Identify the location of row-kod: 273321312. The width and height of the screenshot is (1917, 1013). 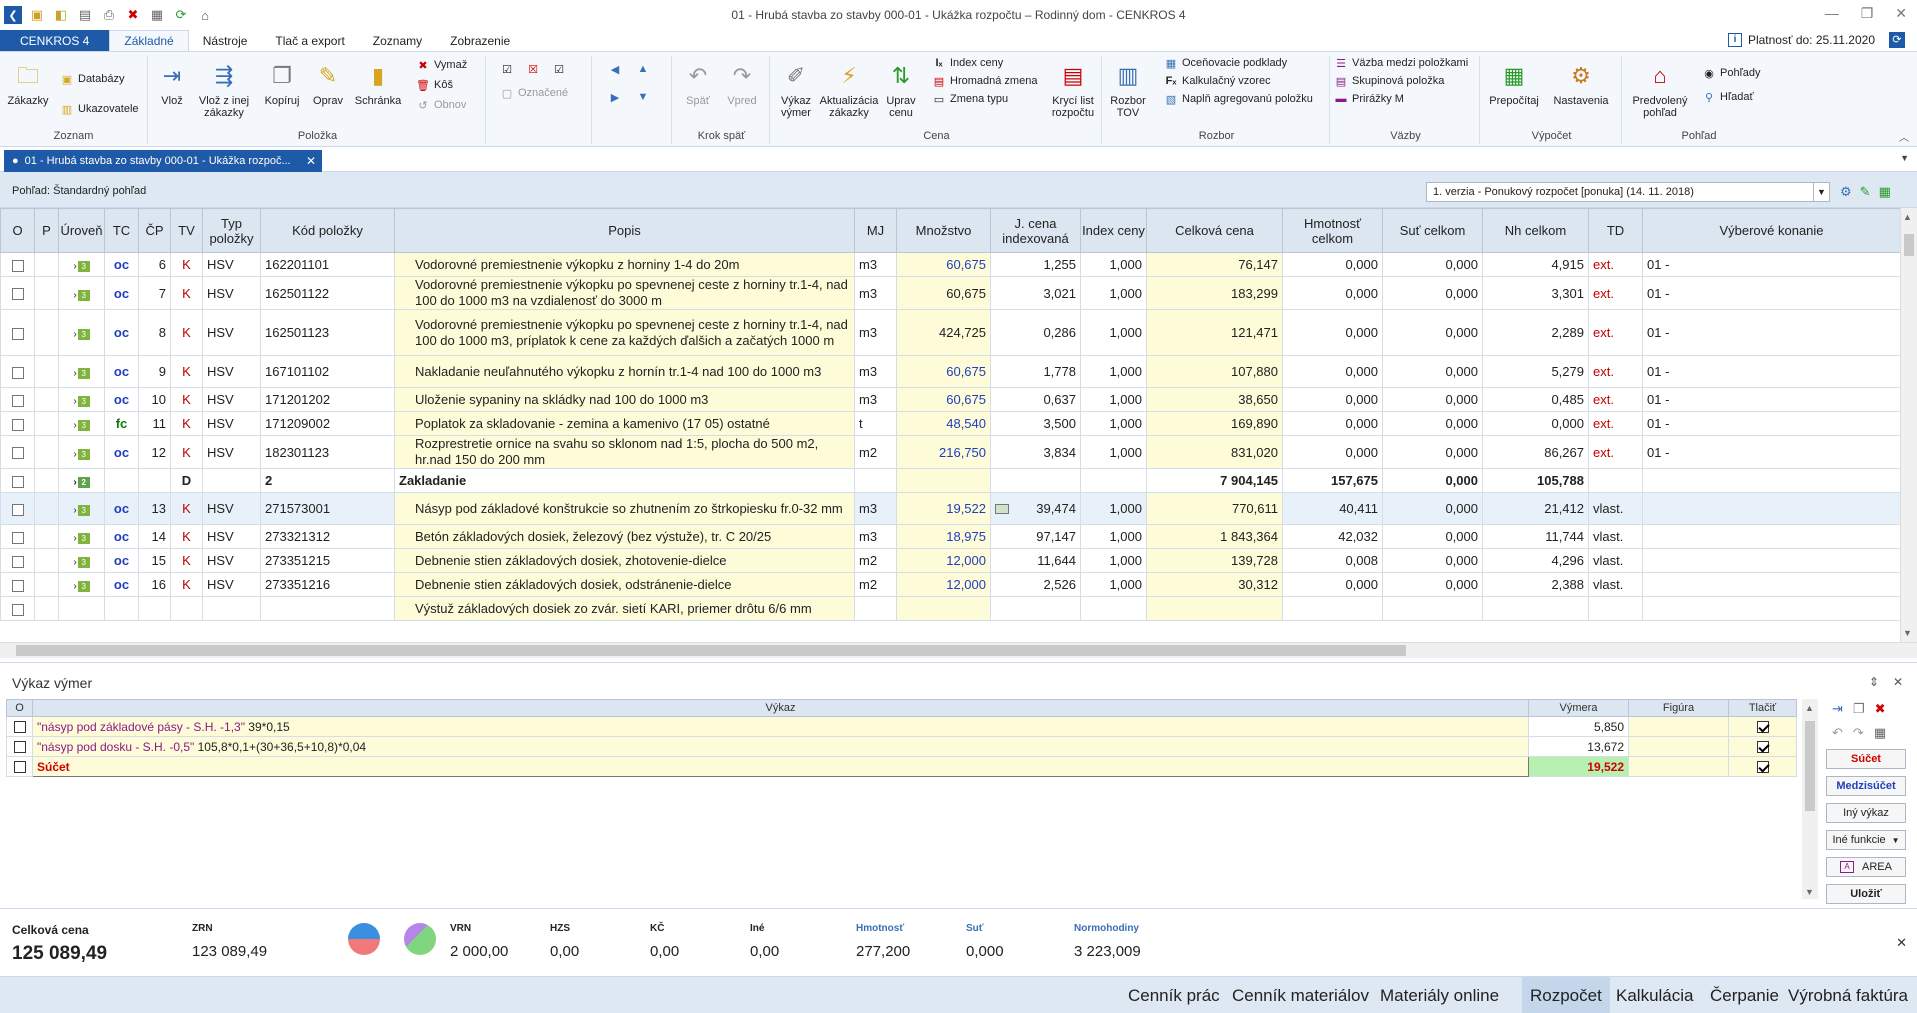
(327, 536).